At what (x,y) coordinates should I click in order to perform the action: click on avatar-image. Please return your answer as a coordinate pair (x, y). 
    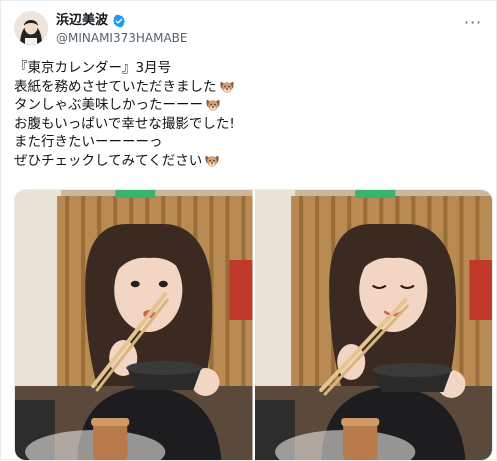
    Looking at the image, I should click on (31, 28).